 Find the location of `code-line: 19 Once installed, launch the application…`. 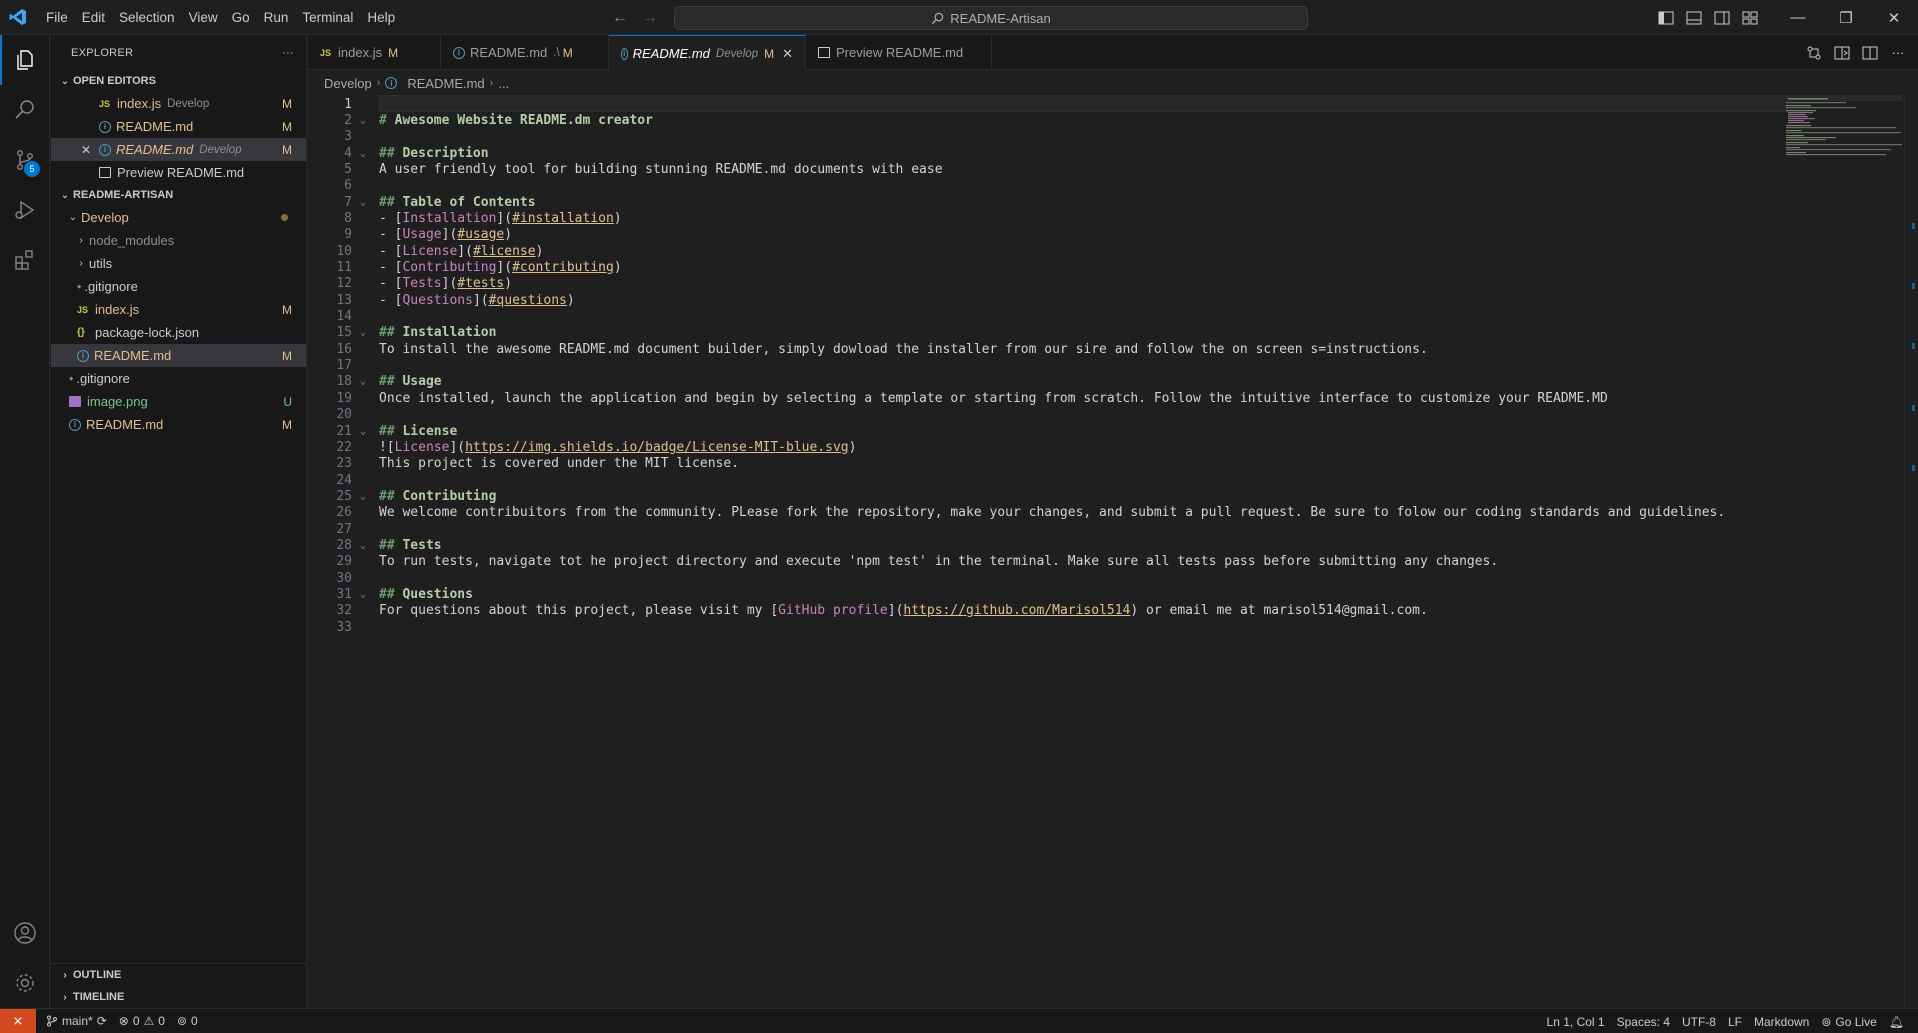

code-line: 19 Once installed, launch the application… is located at coordinates (1048, 398).